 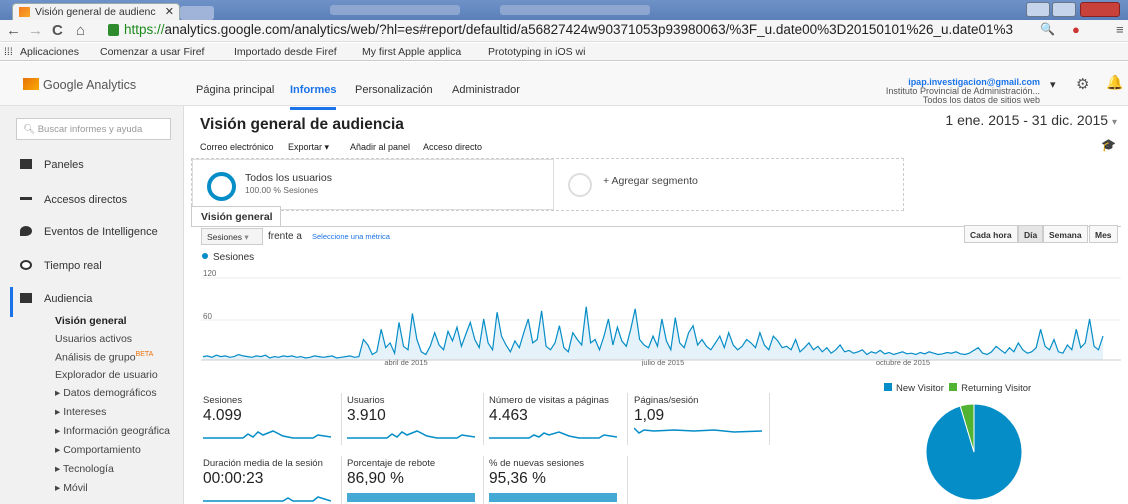 What do you see at coordinates (957, 388) in the screenshot?
I see `pie-legend: New Visitor Returning Visitor` at bounding box center [957, 388].